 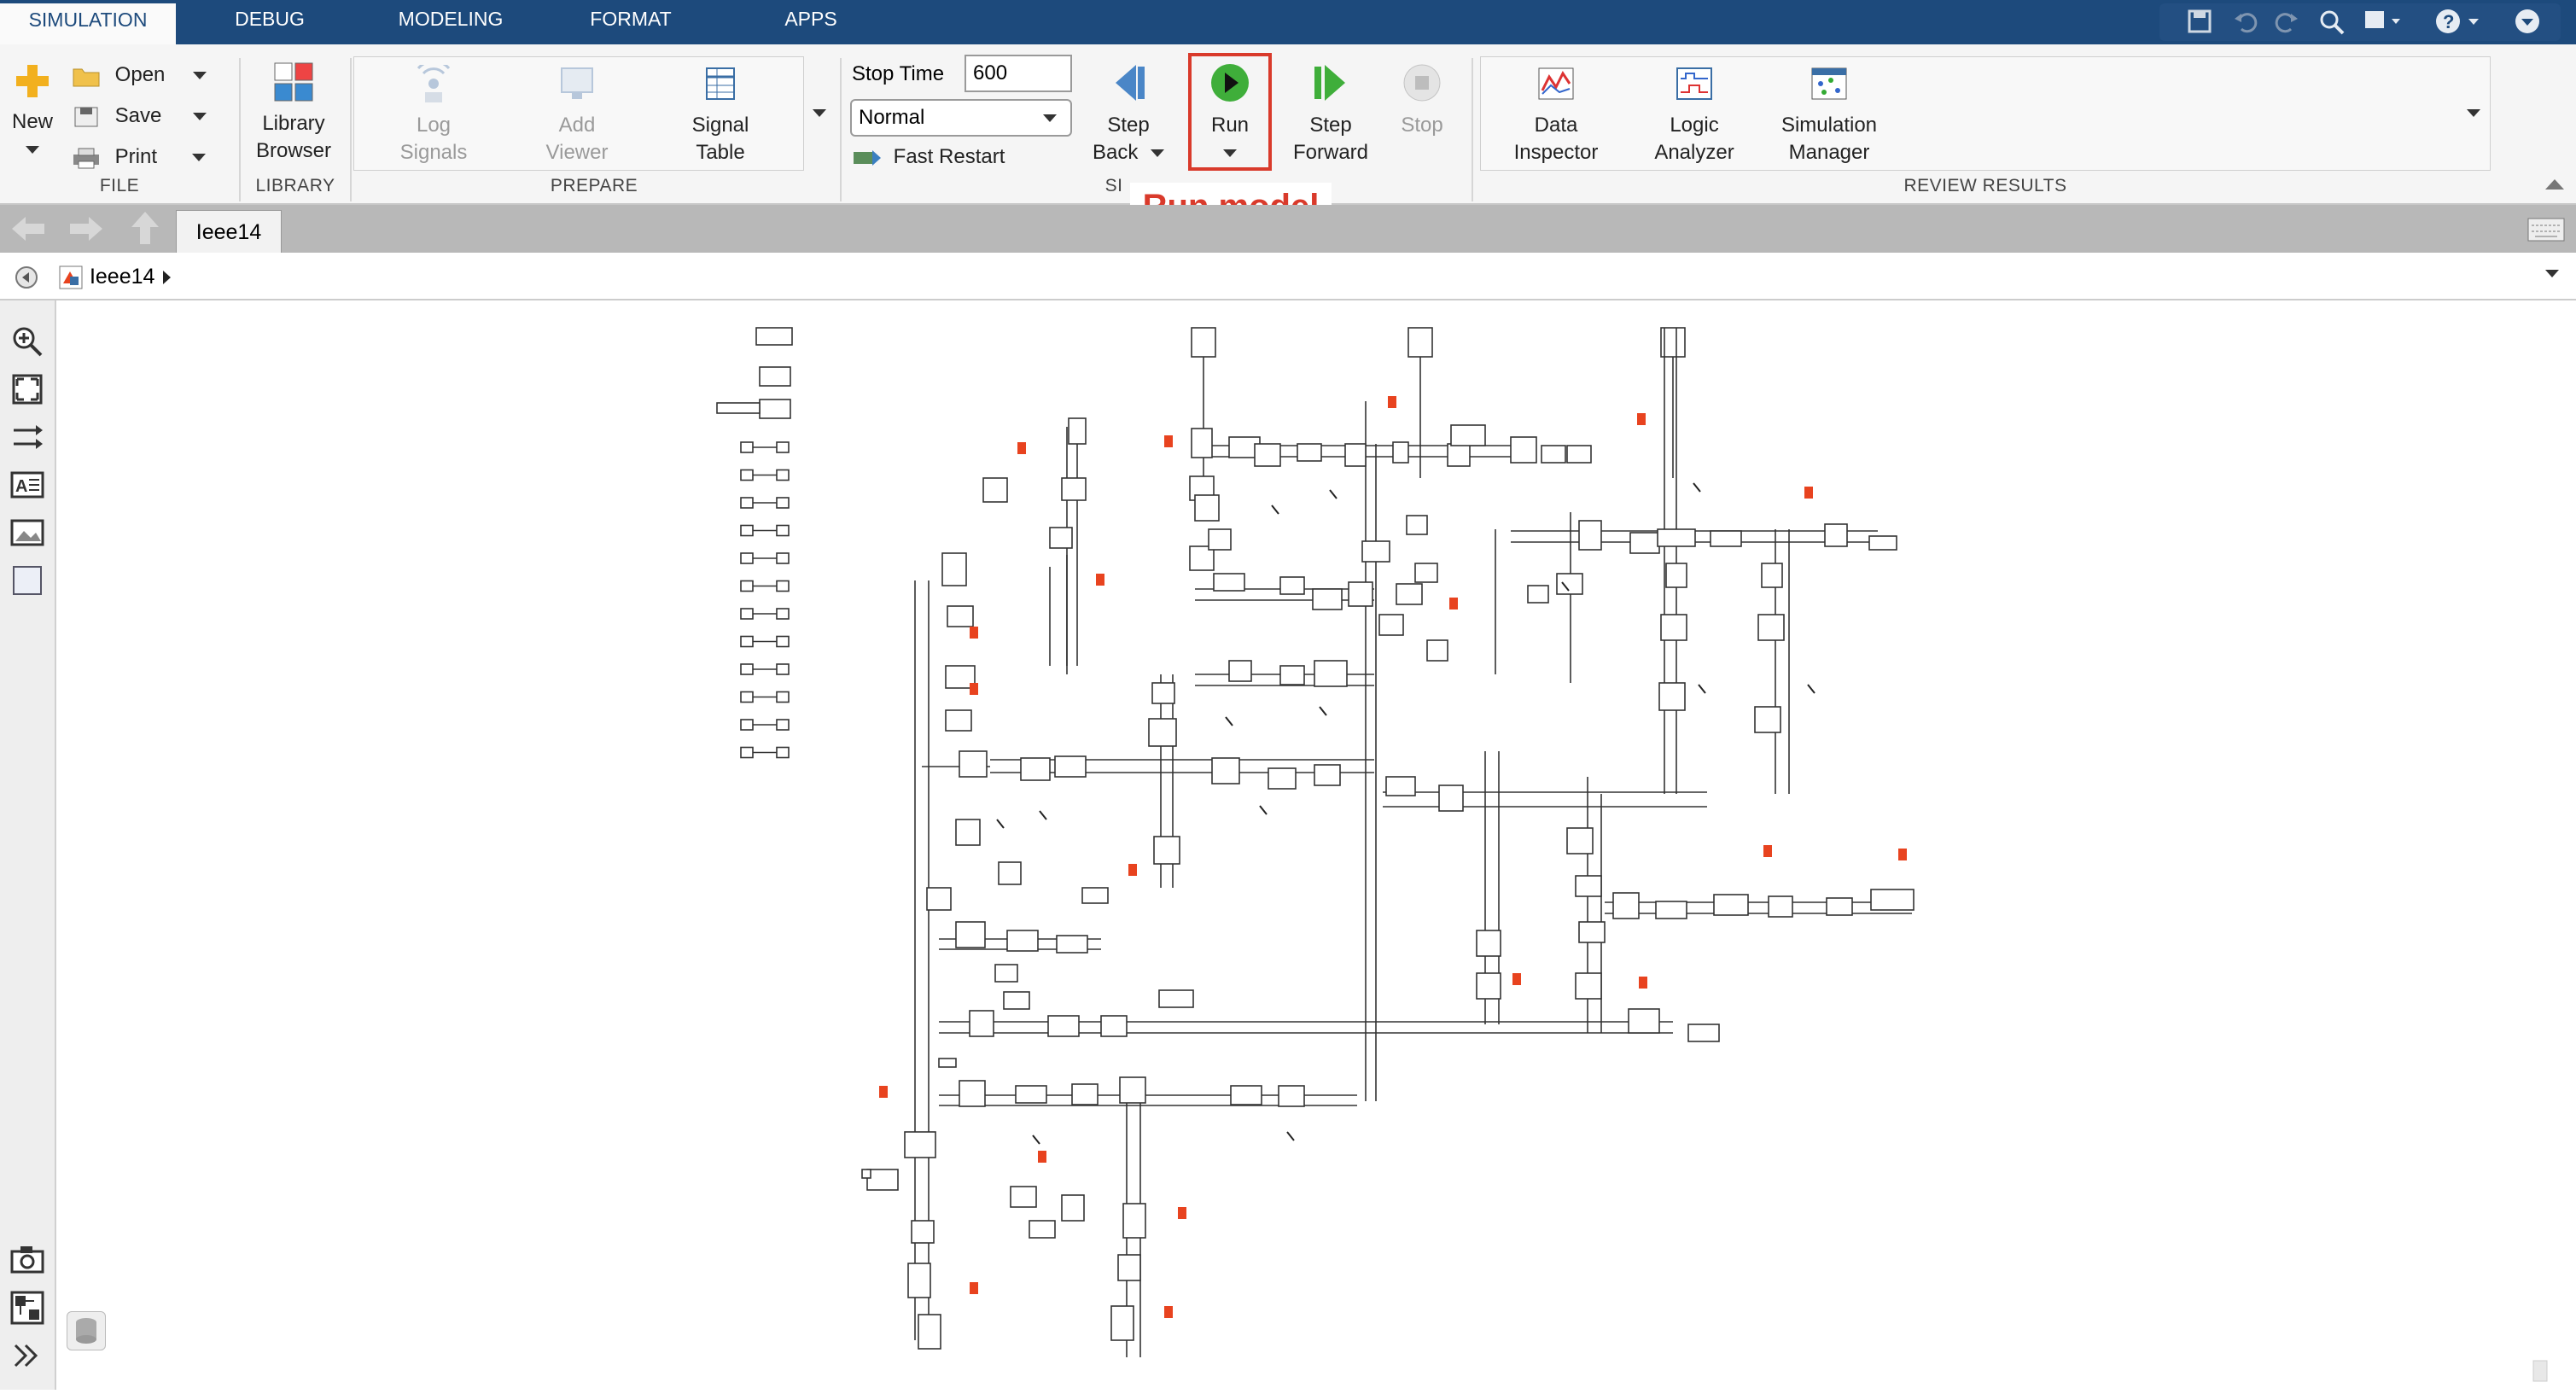 I want to click on property-inspector-button, so click(x=86, y=1330).